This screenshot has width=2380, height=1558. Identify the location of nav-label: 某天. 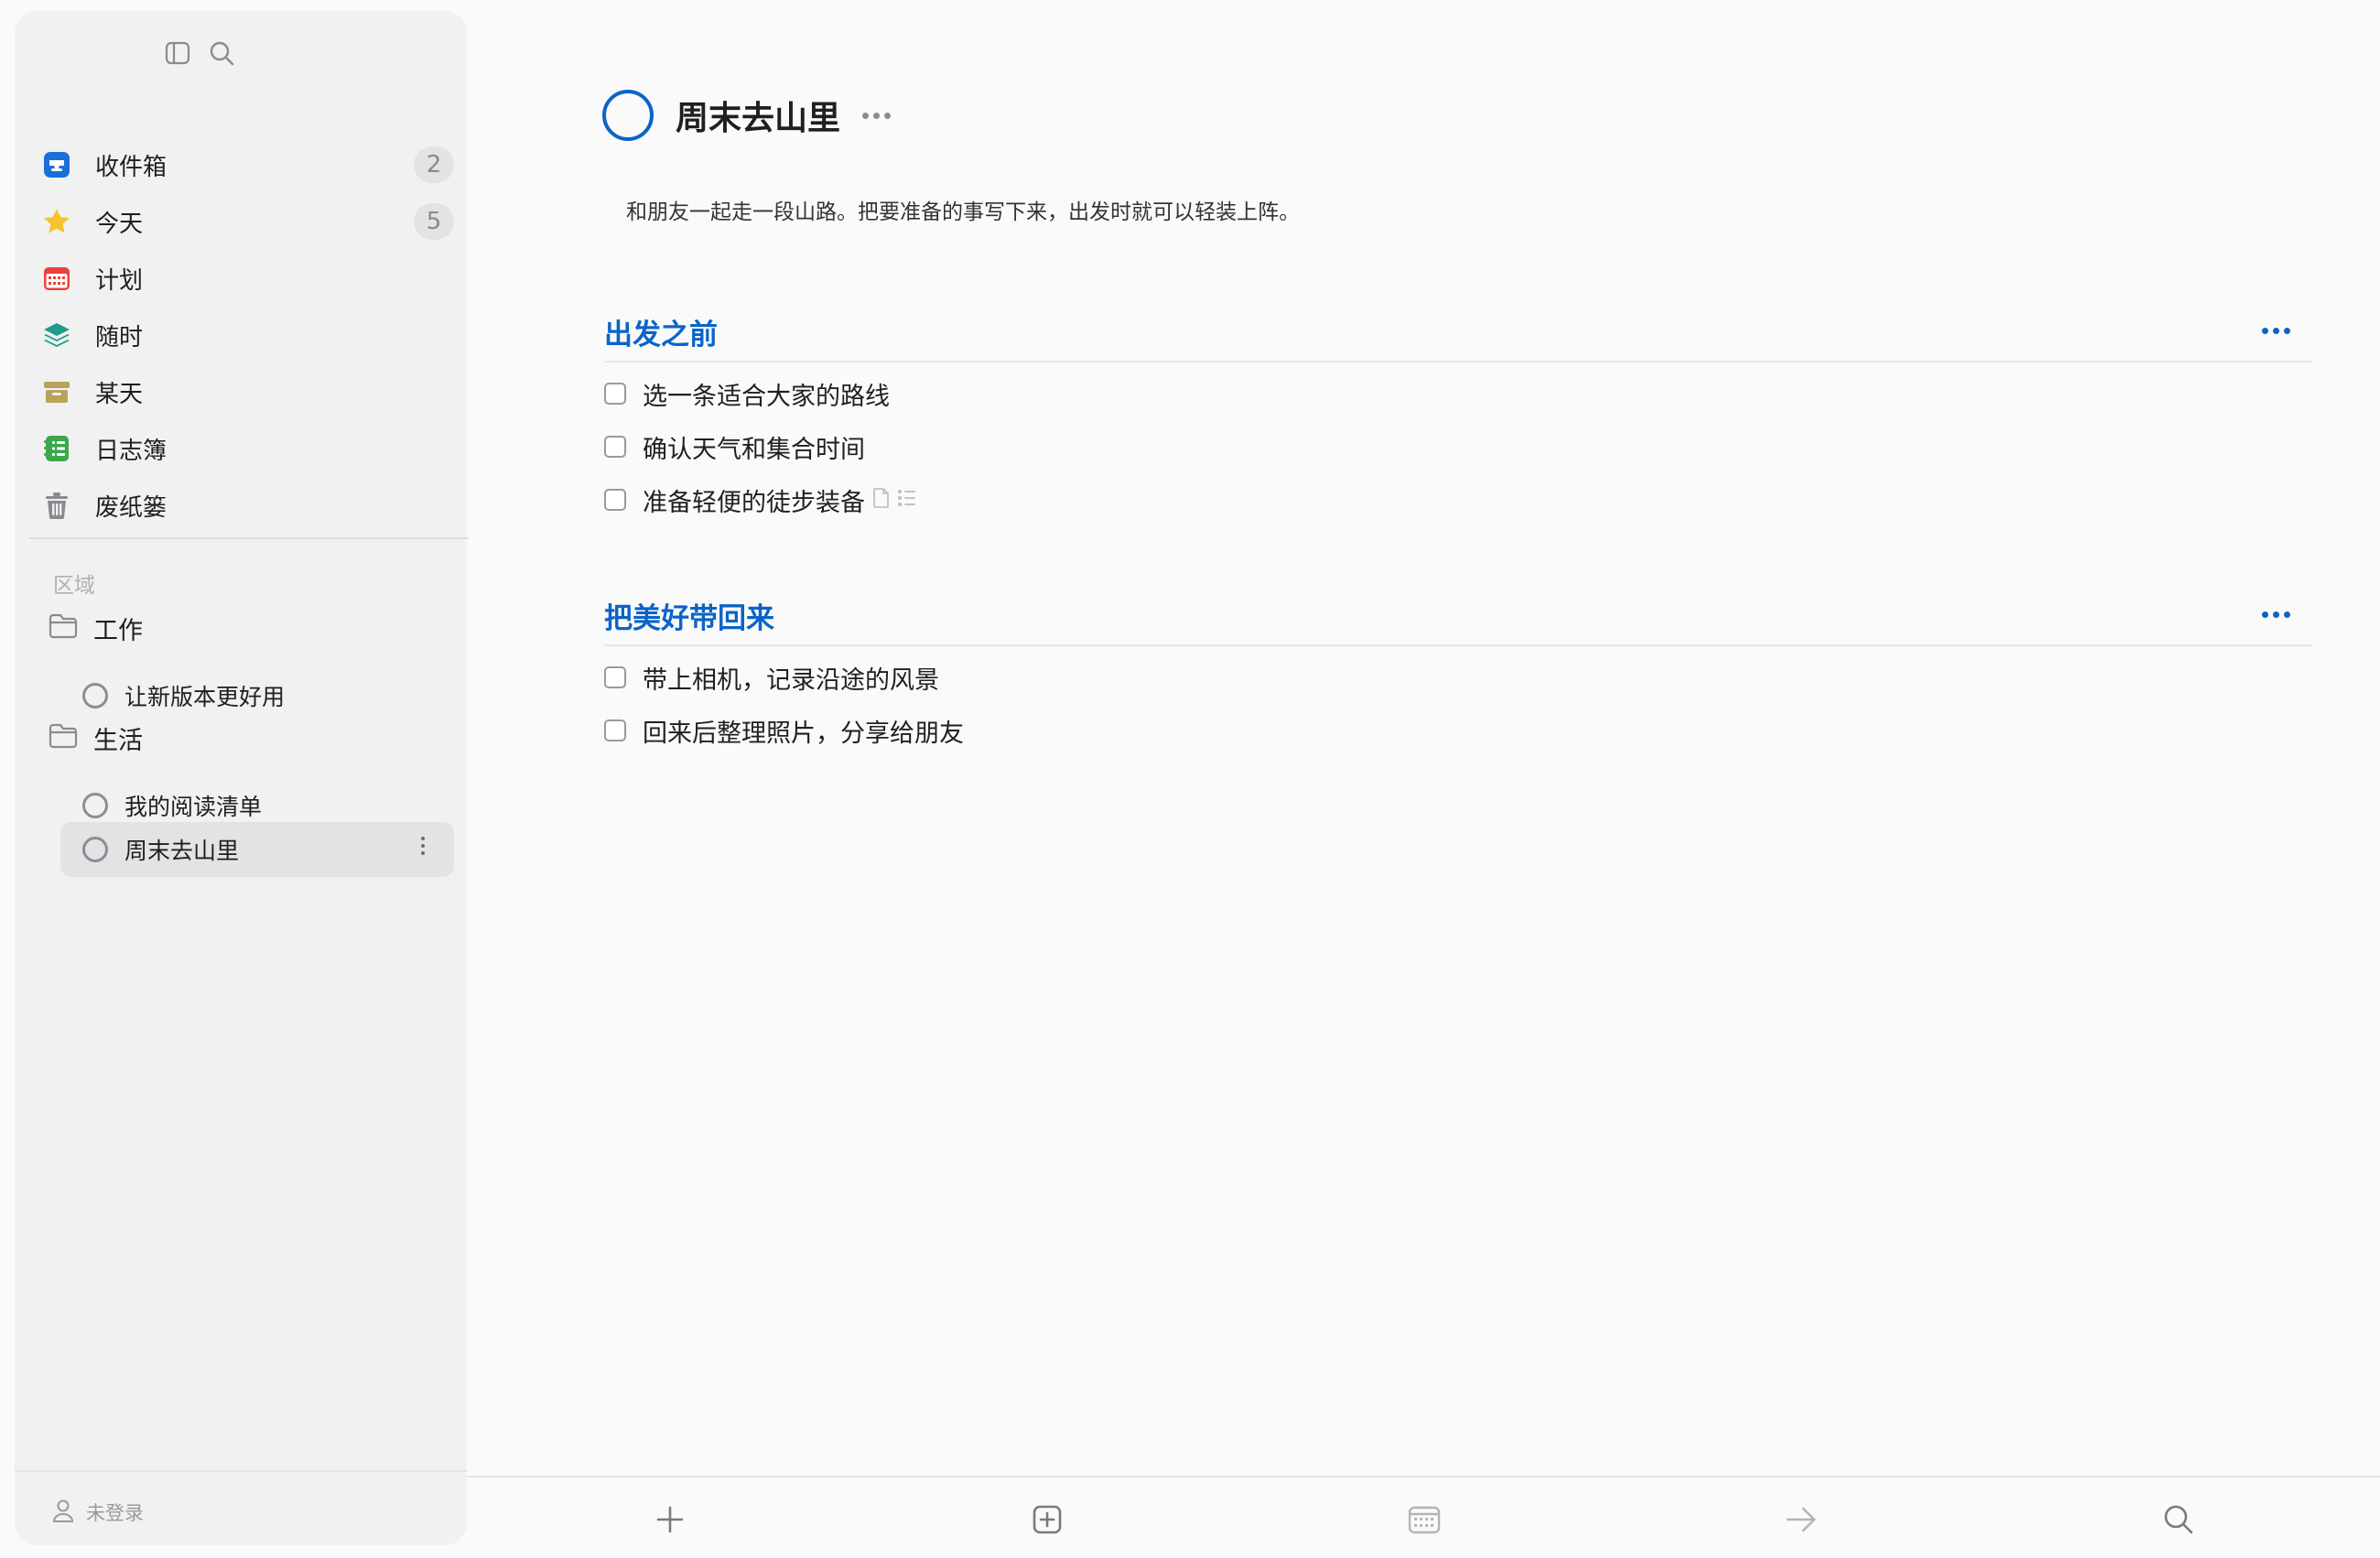
(119, 394).